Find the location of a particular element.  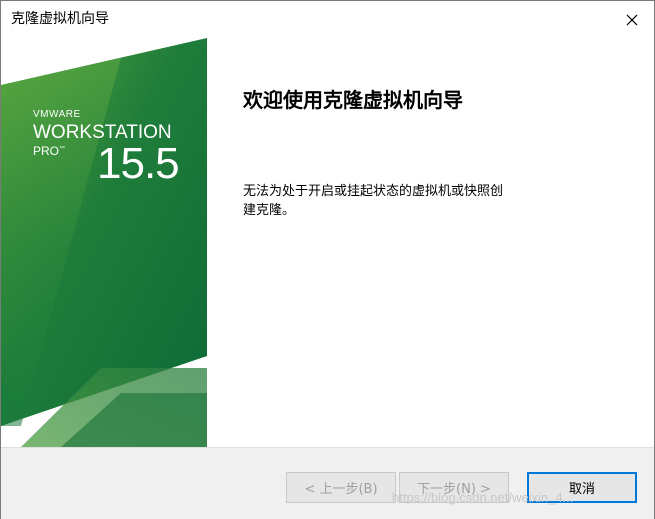

close-icon is located at coordinates (632, 19).